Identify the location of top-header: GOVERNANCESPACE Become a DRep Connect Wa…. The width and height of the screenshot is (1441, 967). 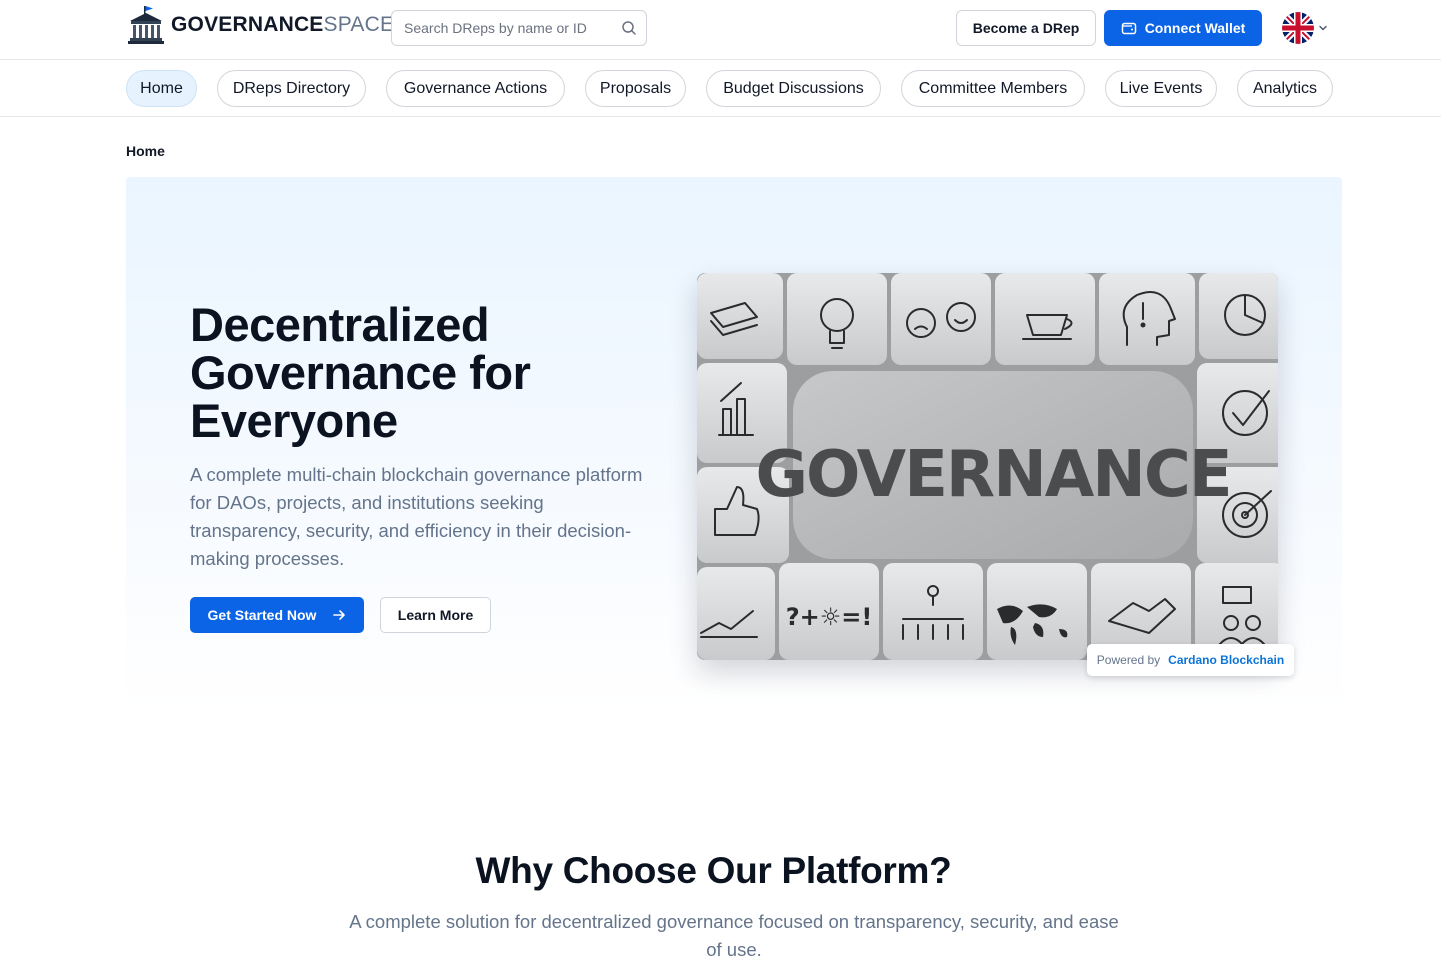
(720, 30).